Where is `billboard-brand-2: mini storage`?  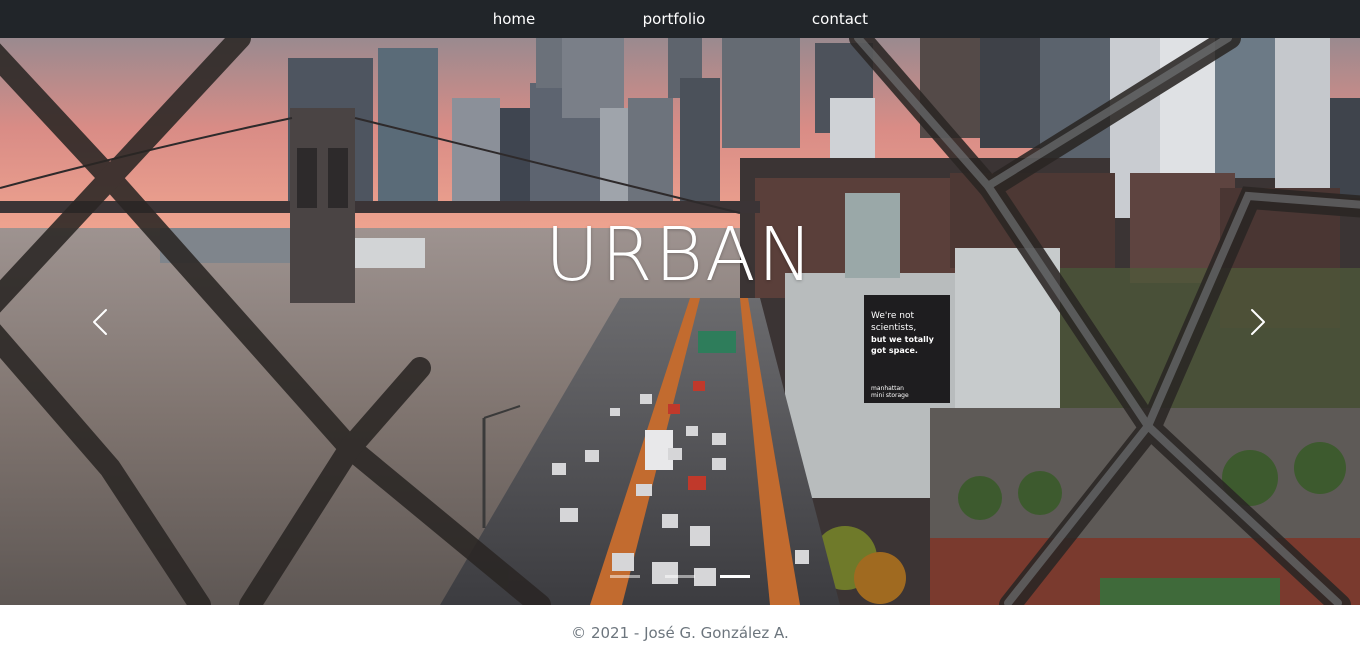
billboard-brand-2: mini storage is located at coordinates (890, 395).